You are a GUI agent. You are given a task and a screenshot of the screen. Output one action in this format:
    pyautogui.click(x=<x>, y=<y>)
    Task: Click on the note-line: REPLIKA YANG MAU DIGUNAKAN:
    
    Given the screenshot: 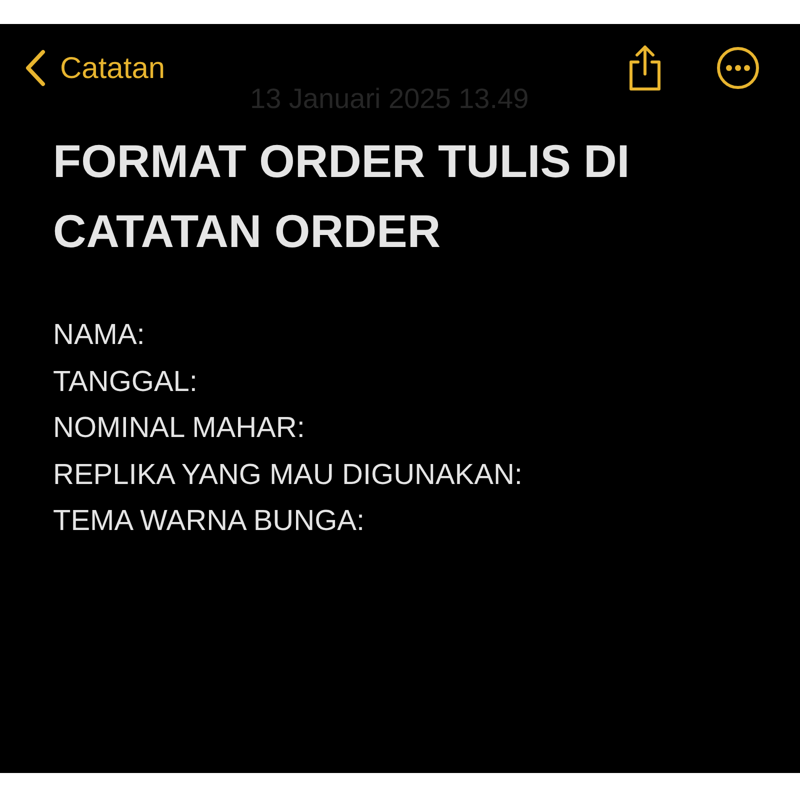 What is the action you would take?
    pyautogui.click(x=288, y=475)
    